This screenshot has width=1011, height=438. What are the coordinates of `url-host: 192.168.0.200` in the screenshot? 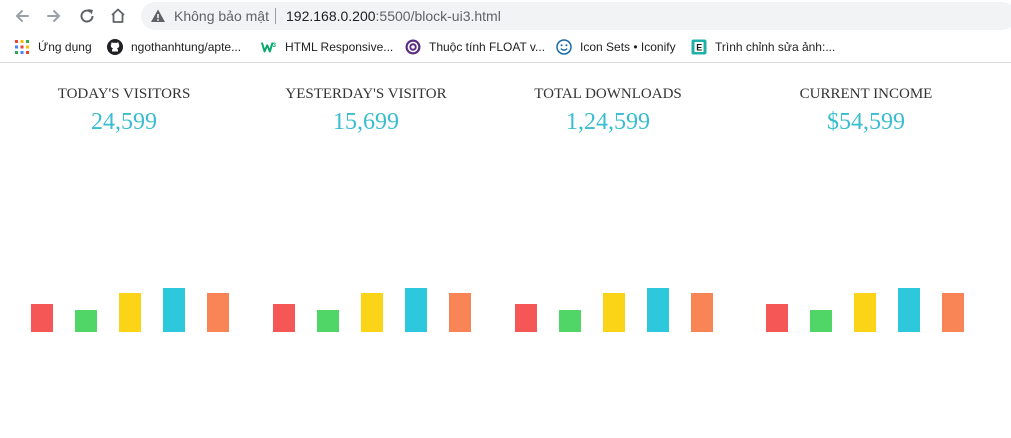 It's located at (331, 16).